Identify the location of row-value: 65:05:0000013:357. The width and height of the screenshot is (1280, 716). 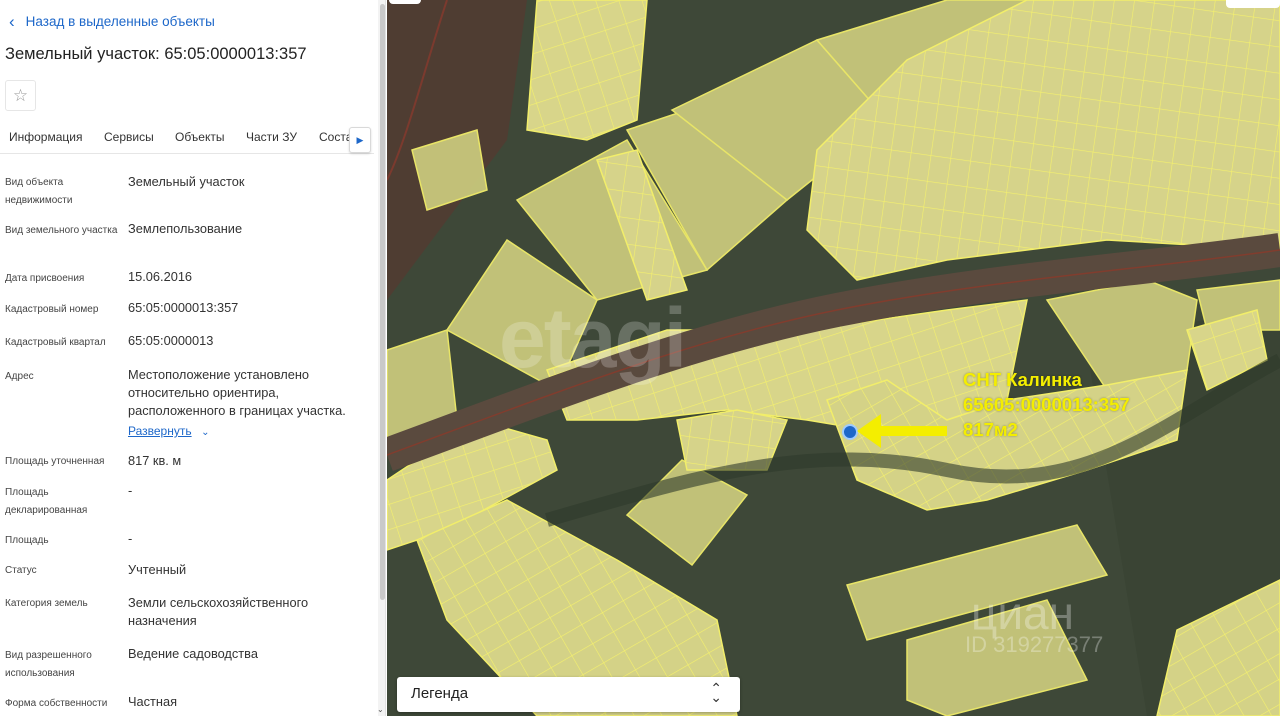
(183, 307).